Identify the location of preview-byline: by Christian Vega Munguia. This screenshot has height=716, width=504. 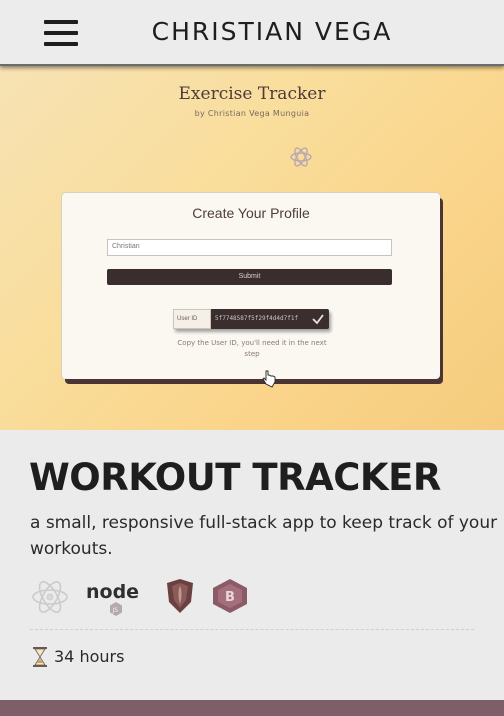
(252, 113).